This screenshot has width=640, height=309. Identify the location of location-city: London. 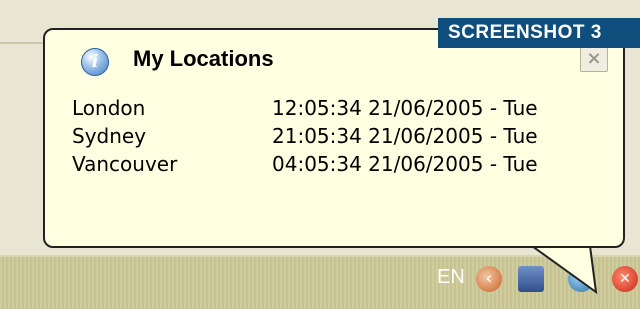
(109, 108).